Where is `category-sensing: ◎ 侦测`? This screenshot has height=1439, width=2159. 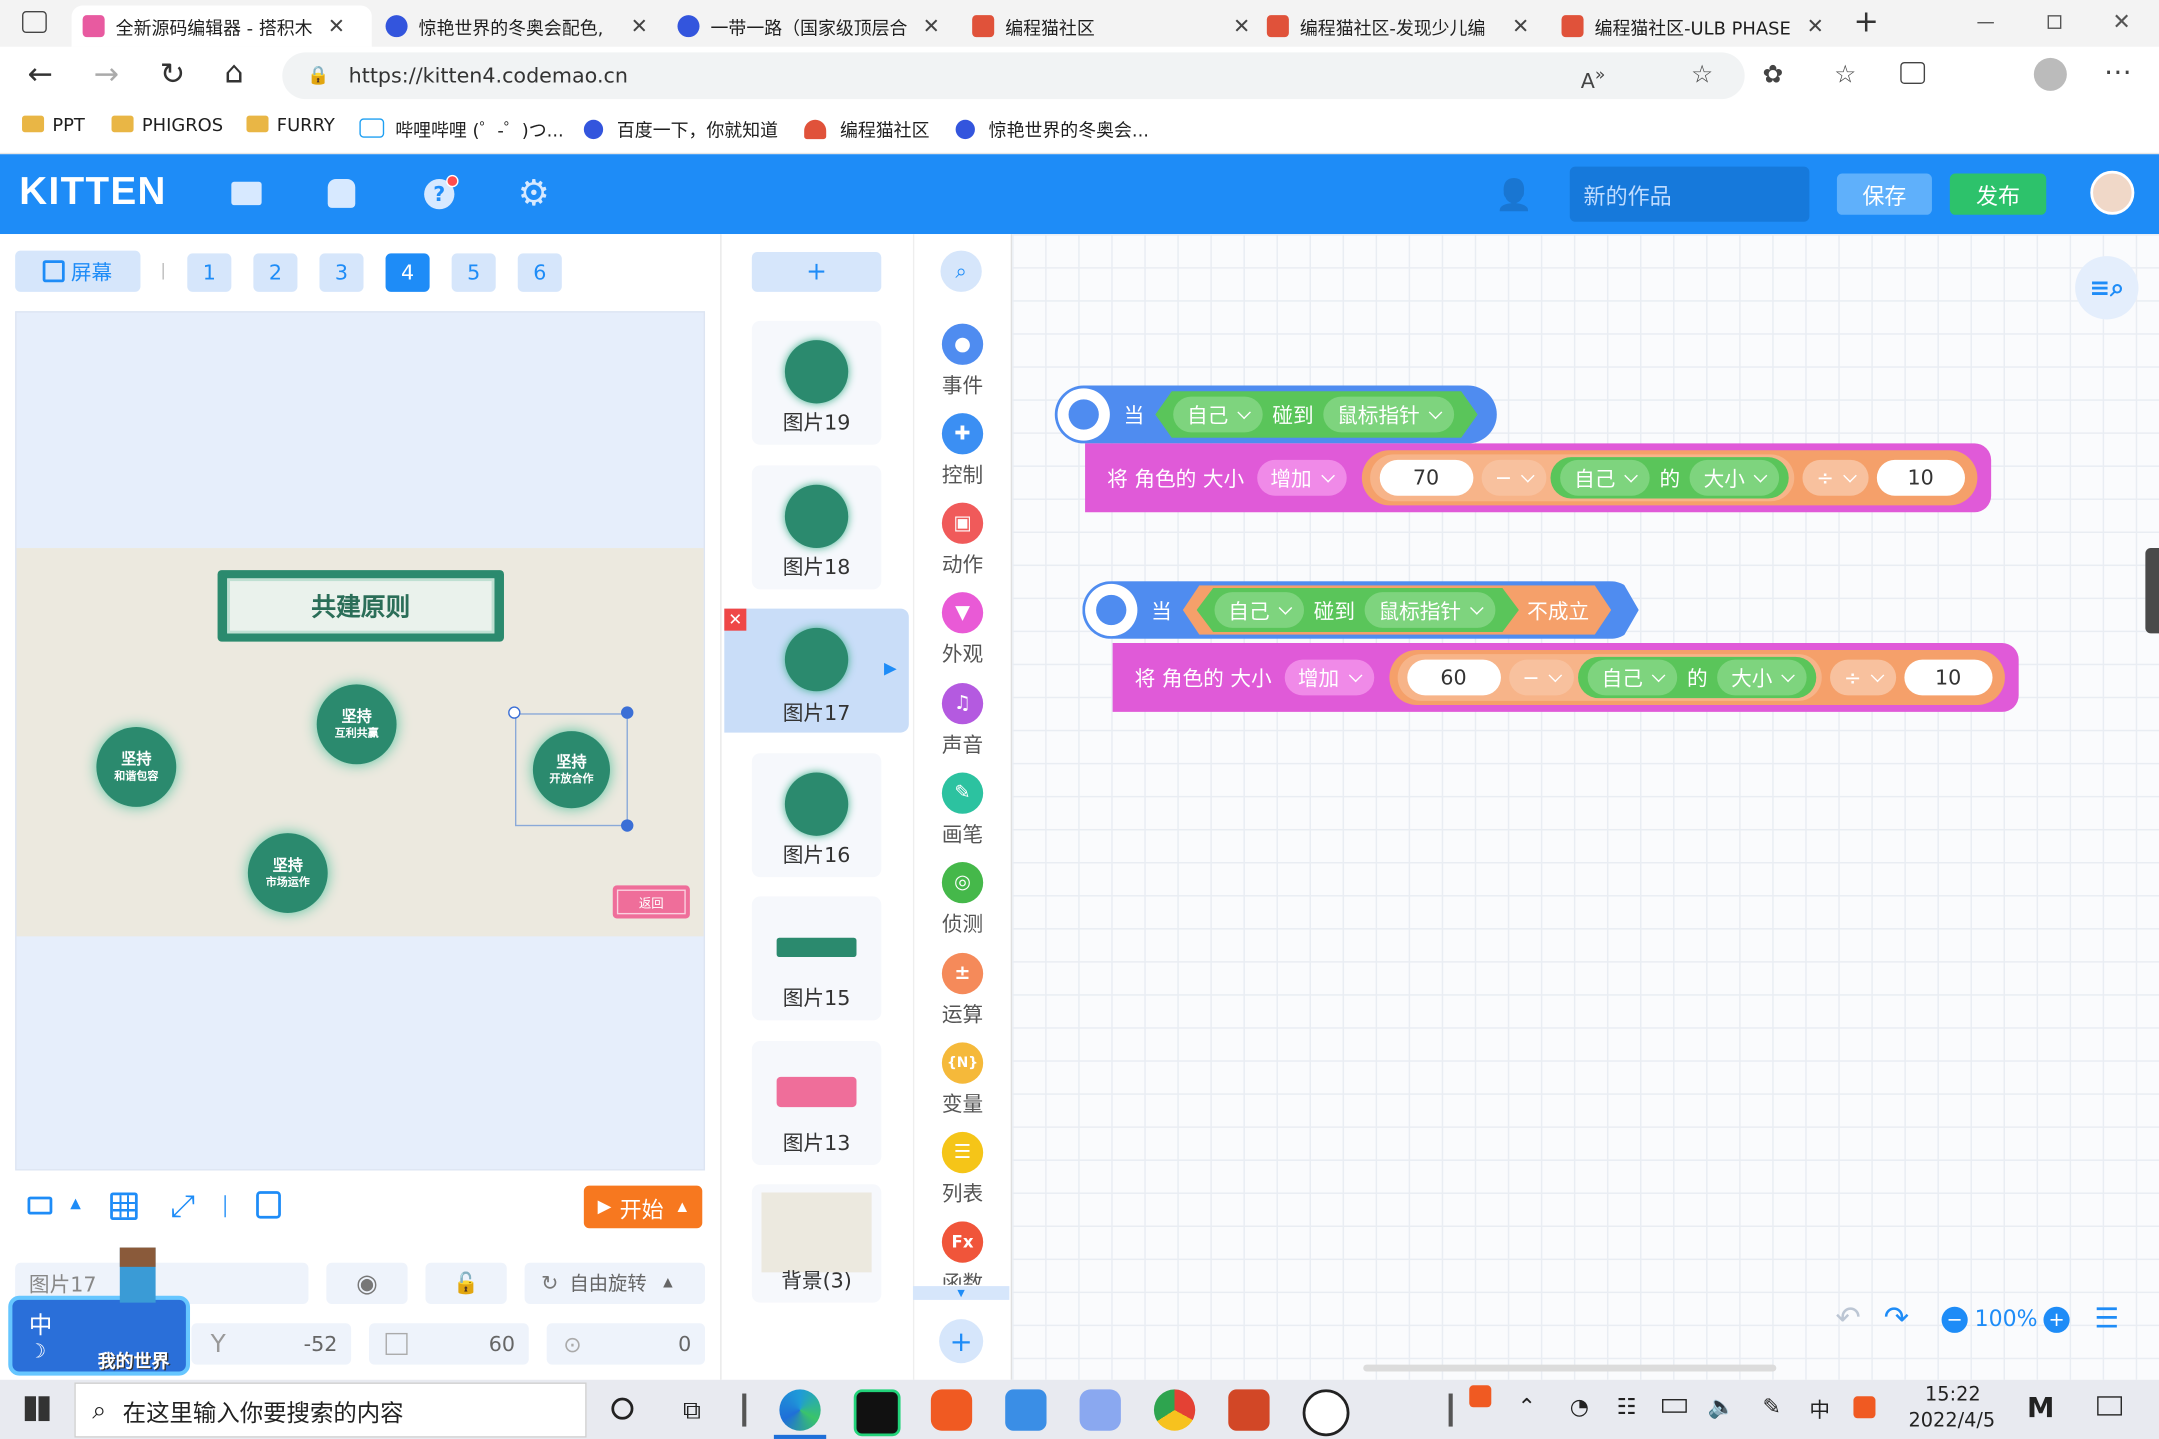 category-sensing: ◎ 侦测 is located at coordinates (962, 900).